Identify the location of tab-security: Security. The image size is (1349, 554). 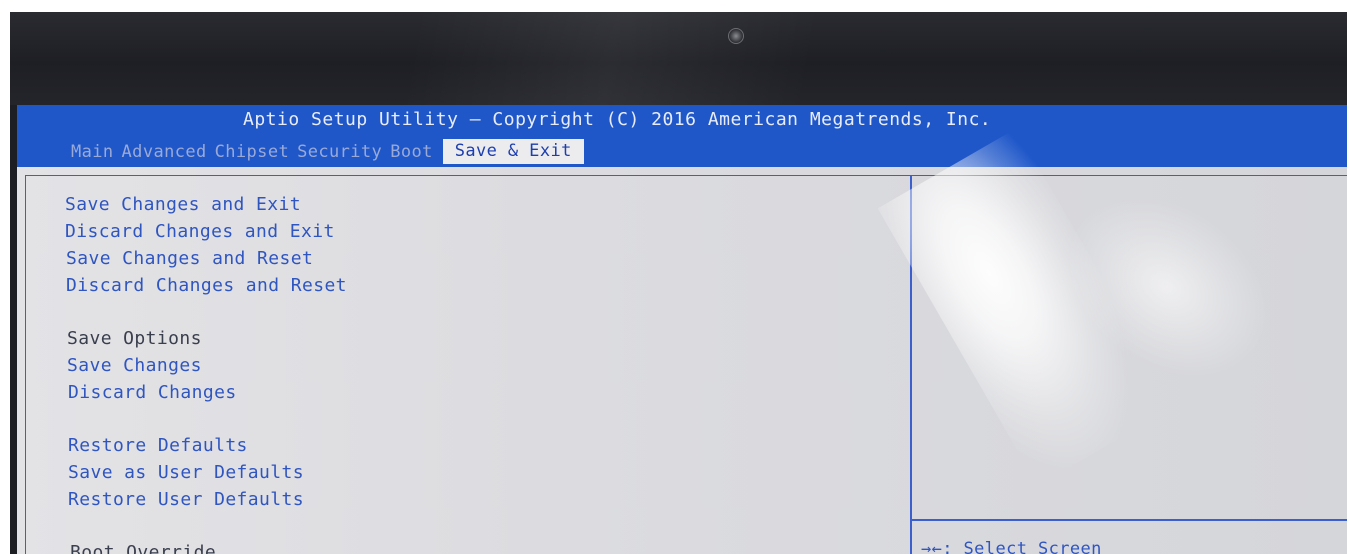
(343, 153).